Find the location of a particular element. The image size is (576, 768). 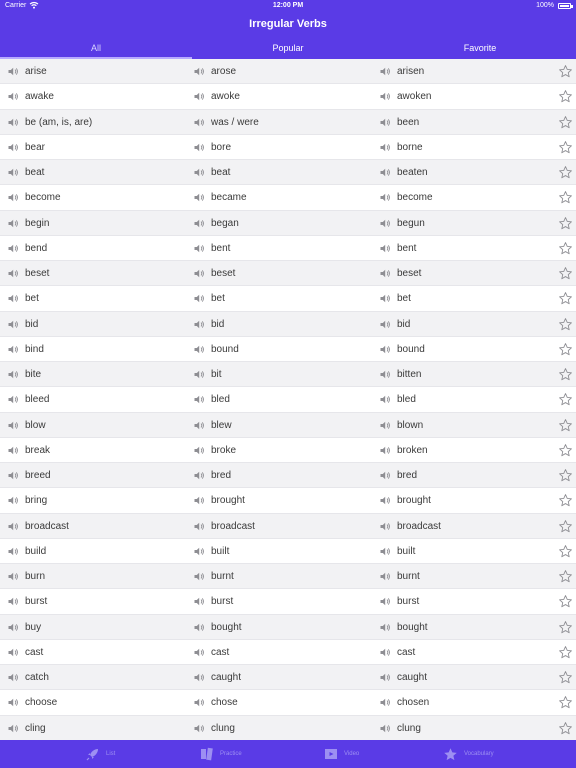

past-simple-cell: bit is located at coordinates (208, 374).